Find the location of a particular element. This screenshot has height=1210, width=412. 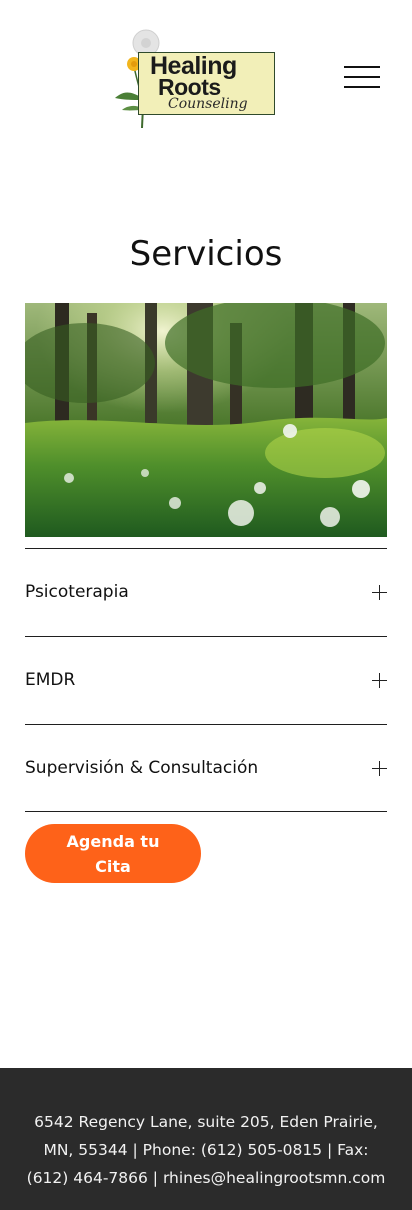

accordion-item-emdr: EMDR is located at coordinates (206, 680).